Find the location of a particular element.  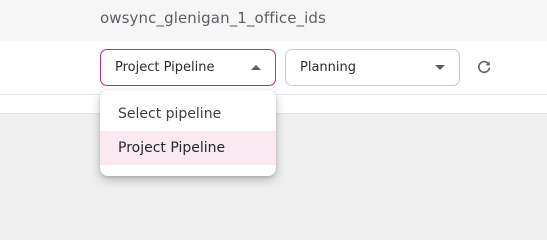

option-label: Project Pipeline is located at coordinates (172, 148).